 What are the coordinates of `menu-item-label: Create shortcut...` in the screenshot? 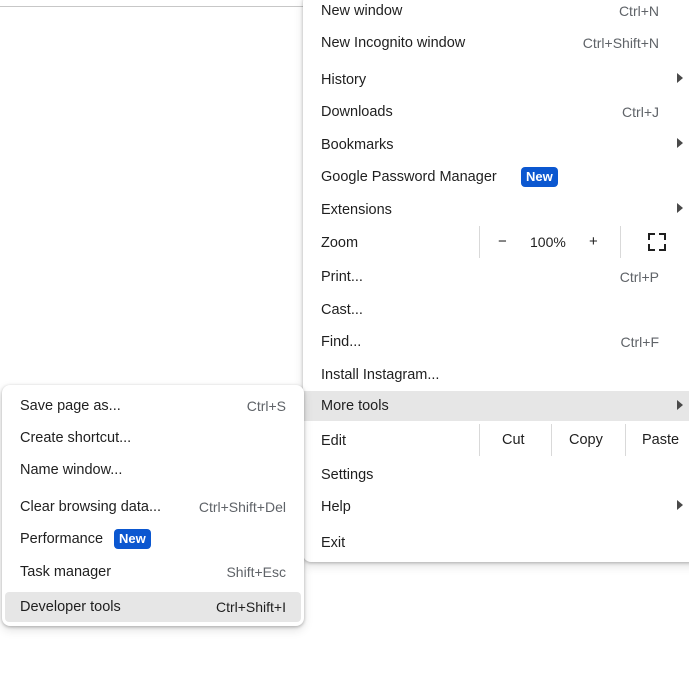 It's located at (76, 438).